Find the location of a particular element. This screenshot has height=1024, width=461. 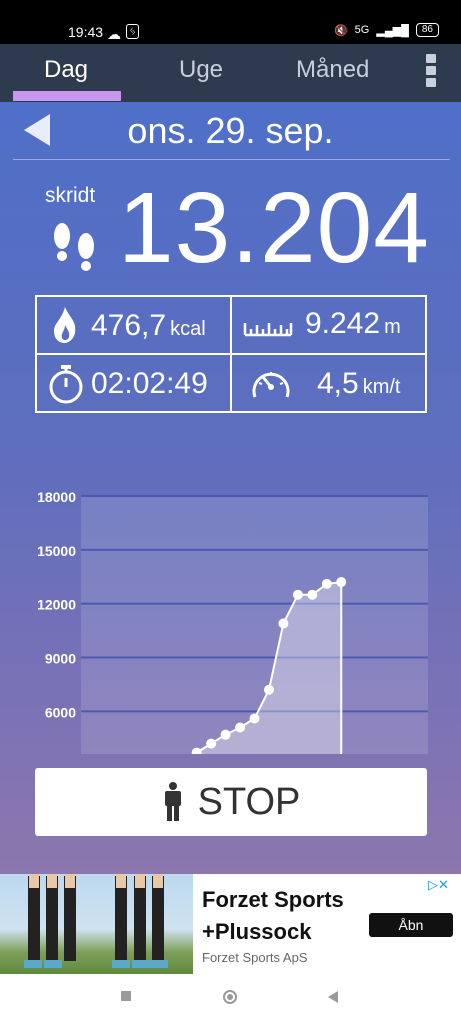

steps-label: skridt is located at coordinates (70, 195).